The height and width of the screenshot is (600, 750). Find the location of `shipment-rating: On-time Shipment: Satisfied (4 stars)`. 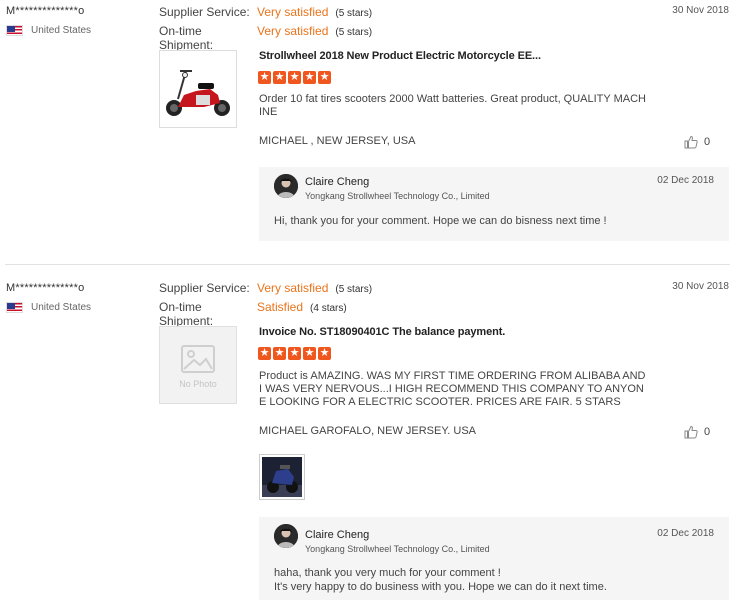

shipment-rating: On-time Shipment: Satisfied (4 stars) is located at coordinates (253, 314).